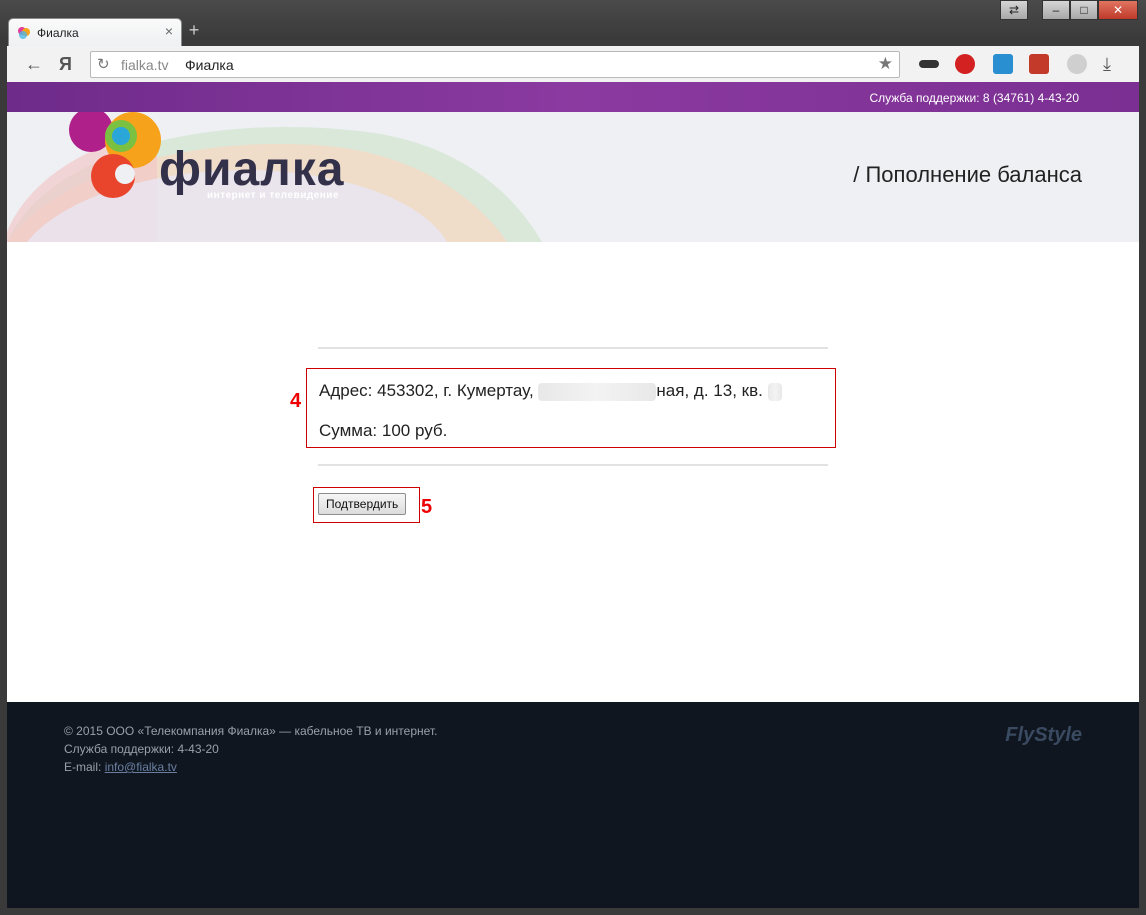 The height and width of the screenshot is (915, 1146). Describe the element at coordinates (169, 31) in the screenshot. I see `close-tab-icon: ×` at that location.